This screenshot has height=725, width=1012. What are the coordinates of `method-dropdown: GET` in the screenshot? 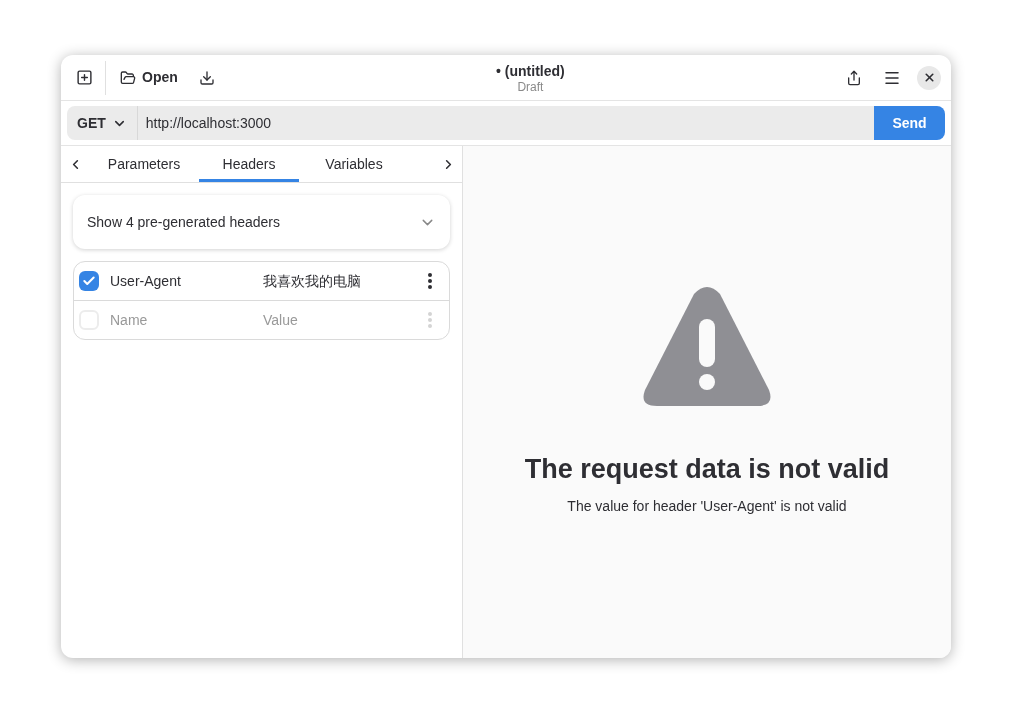 It's located at (102, 123).